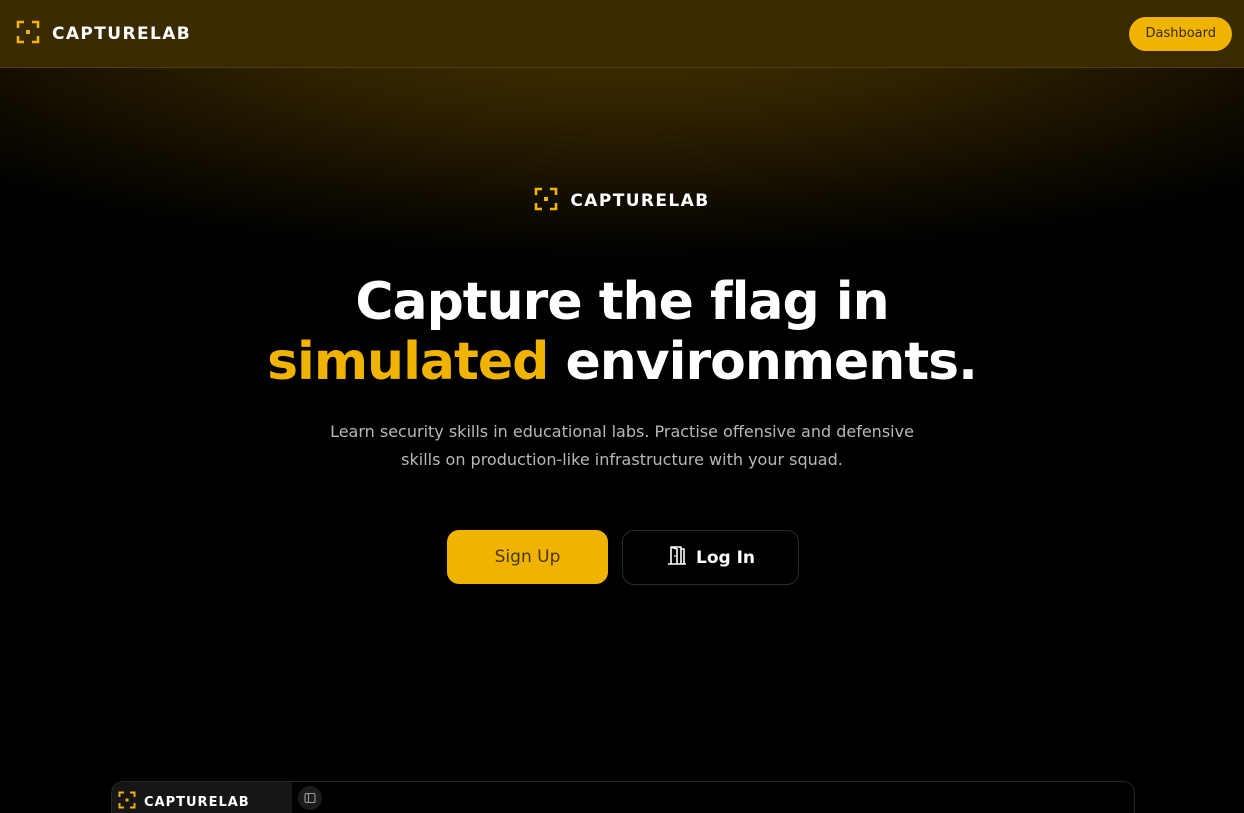 This screenshot has height=813, width=1244. Describe the element at coordinates (197, 802) in the screenshot. I see `preview-brand-name: CAPTURELAB` at that location.